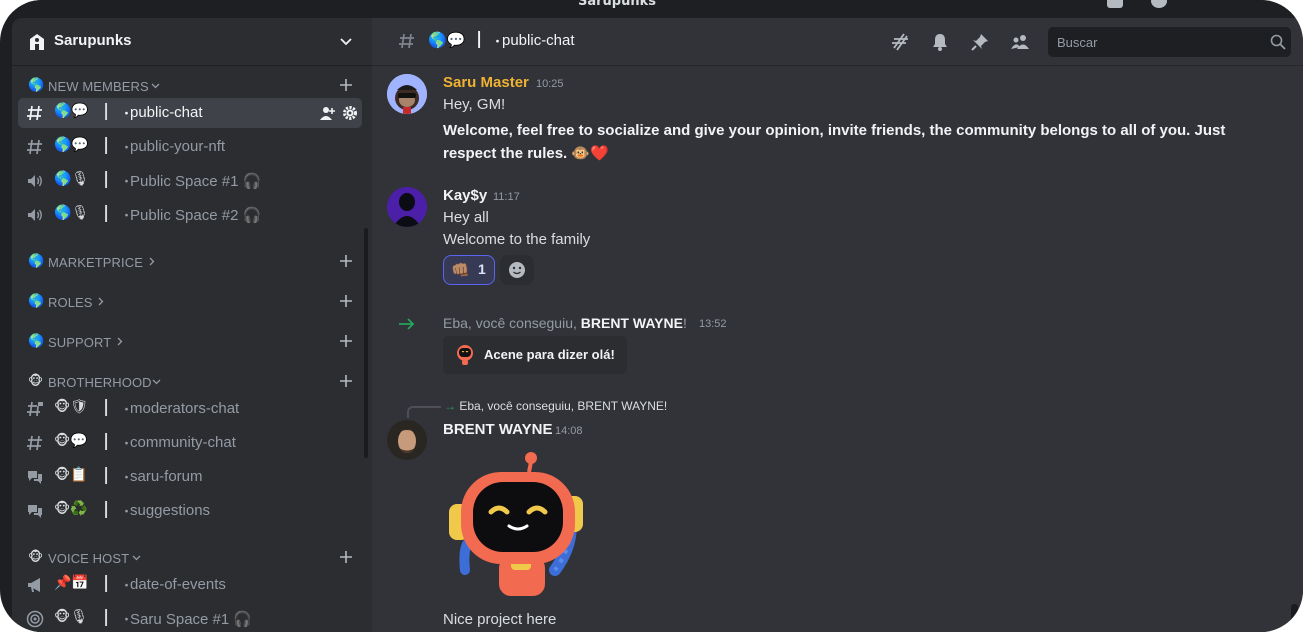  What do you see at coordinates (632, 323) in the screenshot?
I see `join-message-name: BRENT WAYNE` at bounding box center [632, 323].